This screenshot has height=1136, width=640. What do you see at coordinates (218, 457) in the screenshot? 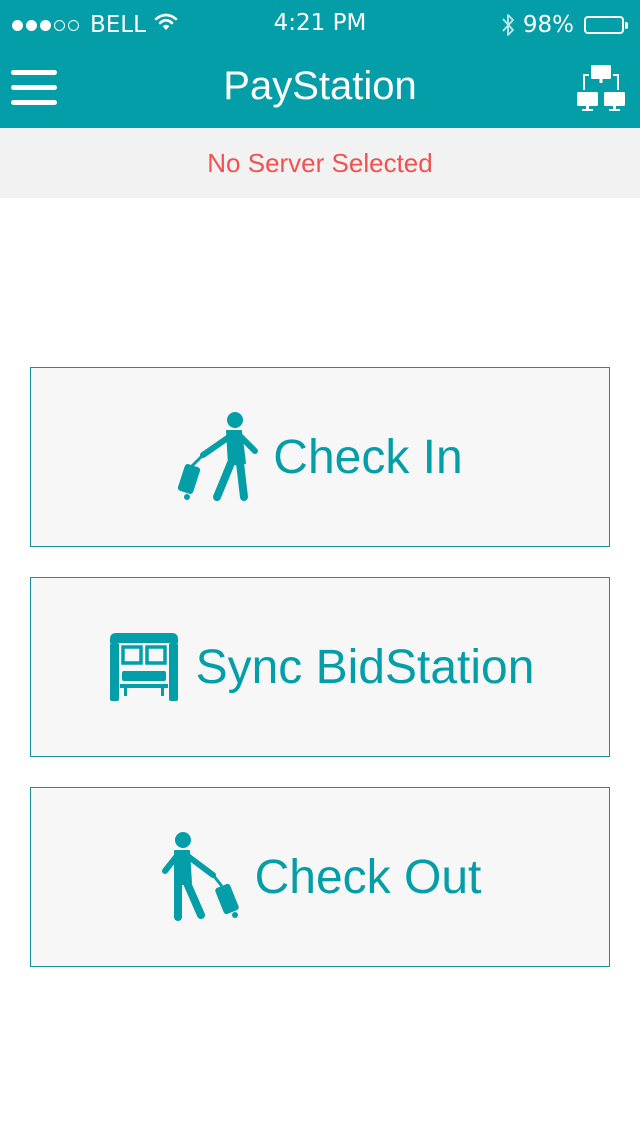
I see `person-pulling-luggage-icon` at bounding box center [218, 457].